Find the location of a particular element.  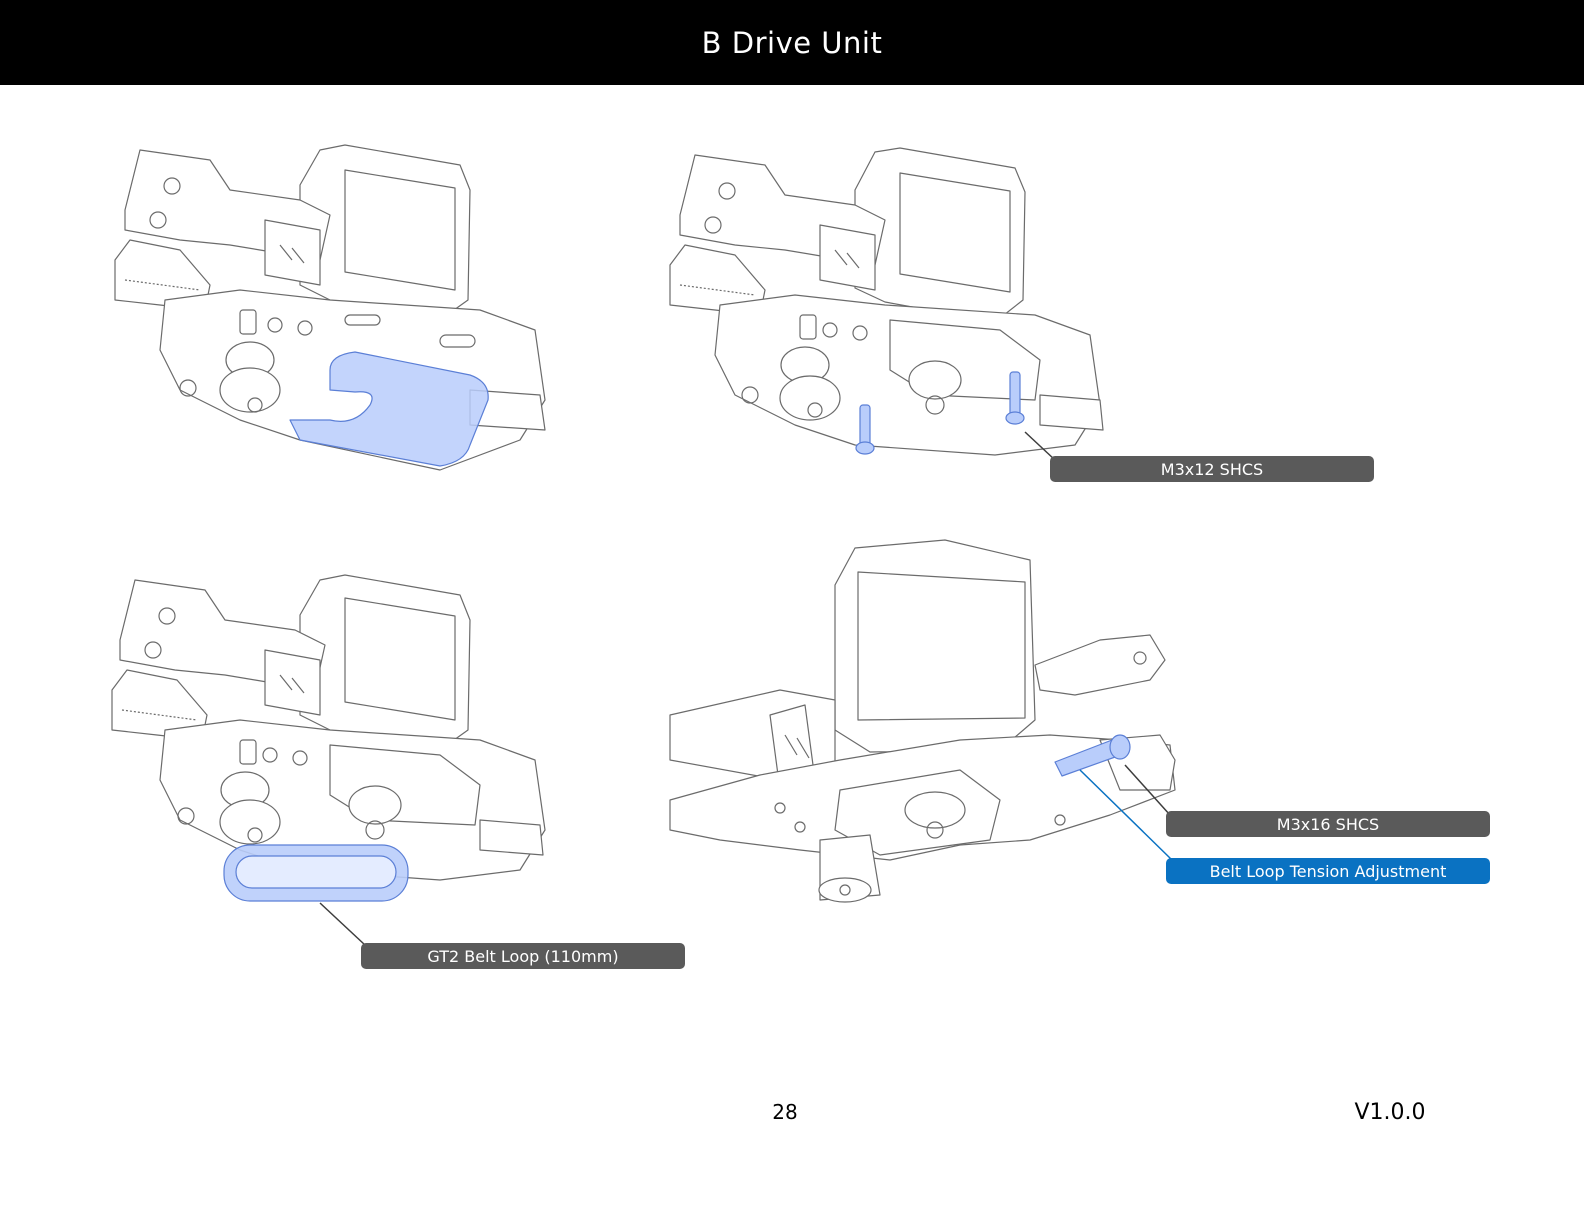

gt2-belt-loop-highlight is located at coordinates (316, 873).